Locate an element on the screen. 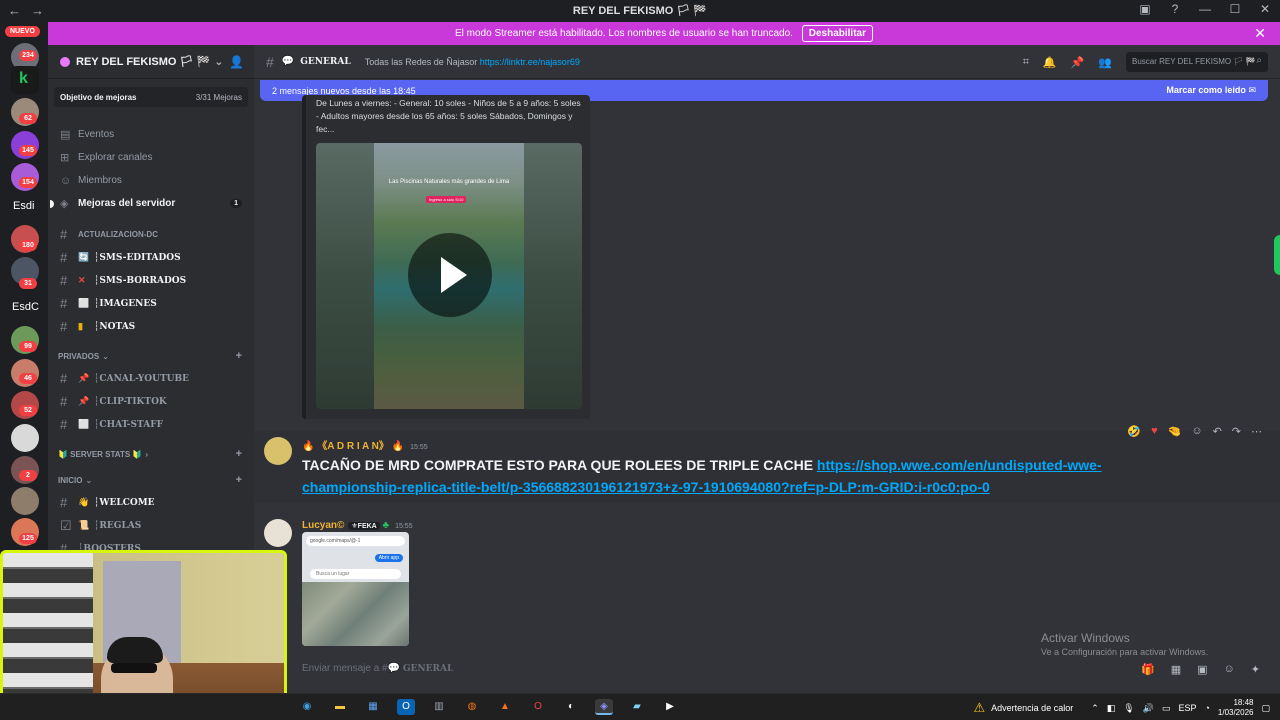 This screenshot has width=1280, height=720. close-icon: ✕ is located at coordinates (1260, 33).